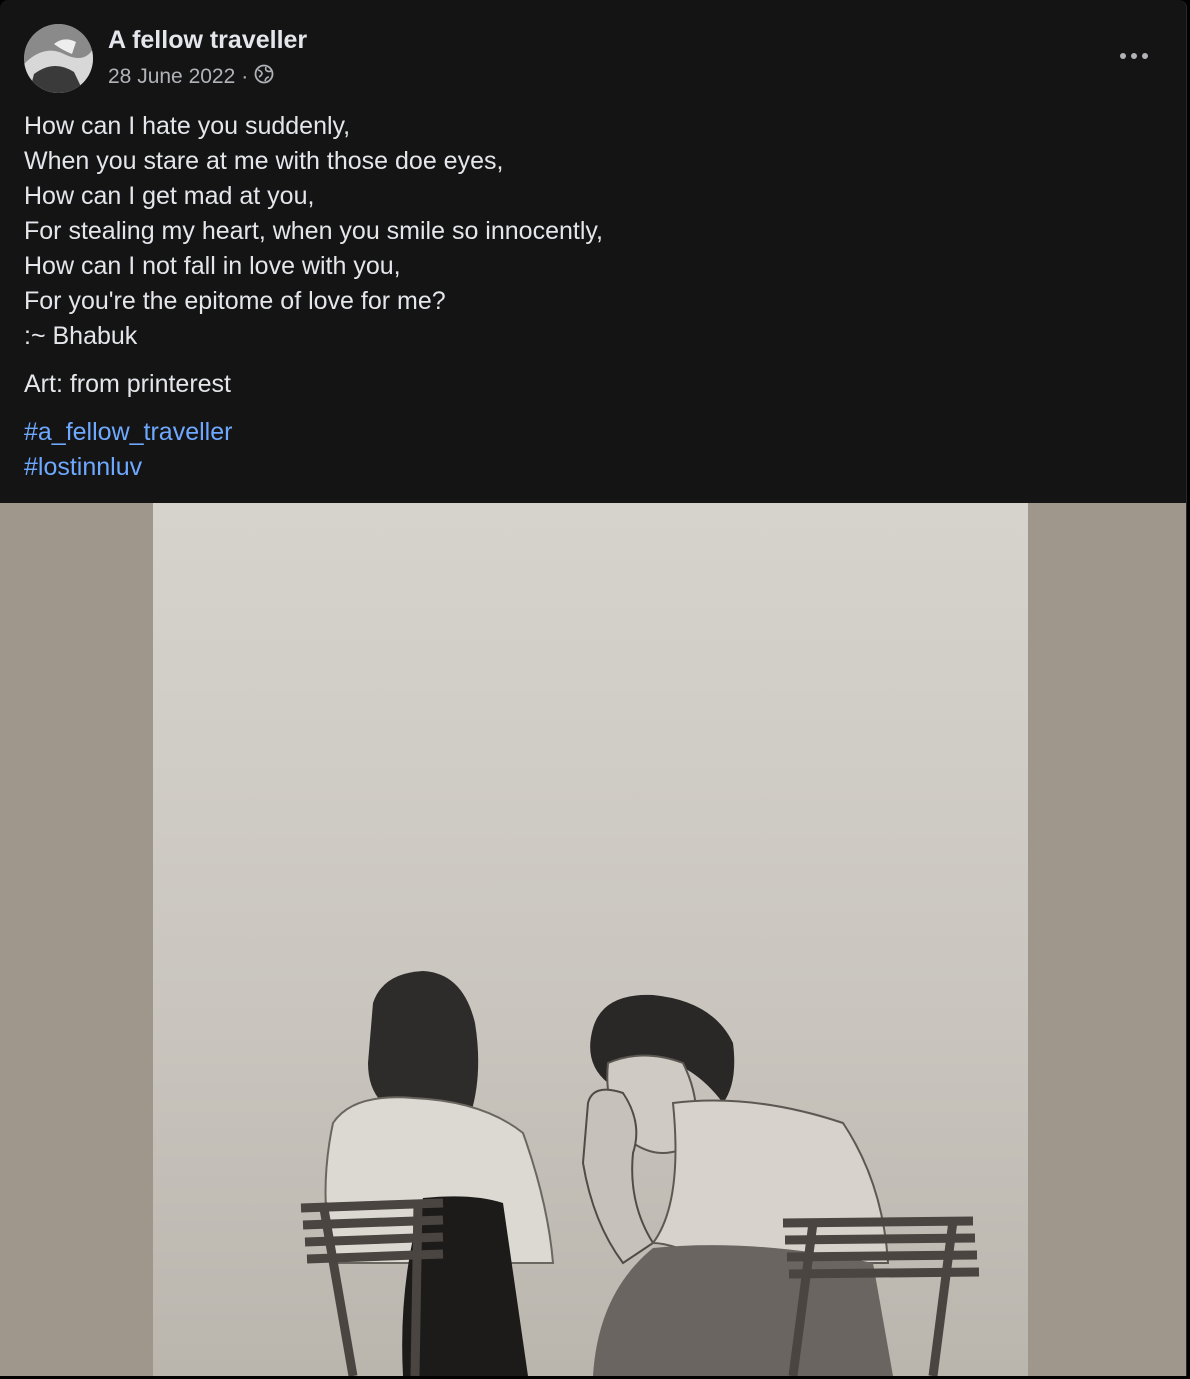 This screenshot has width=1190, height=1379. What do you see at coordinates (594, 59) in the screenshot?
I see `post-header: A fellow traveller 28 June 2022 ·` at bounding box center [594, 59].